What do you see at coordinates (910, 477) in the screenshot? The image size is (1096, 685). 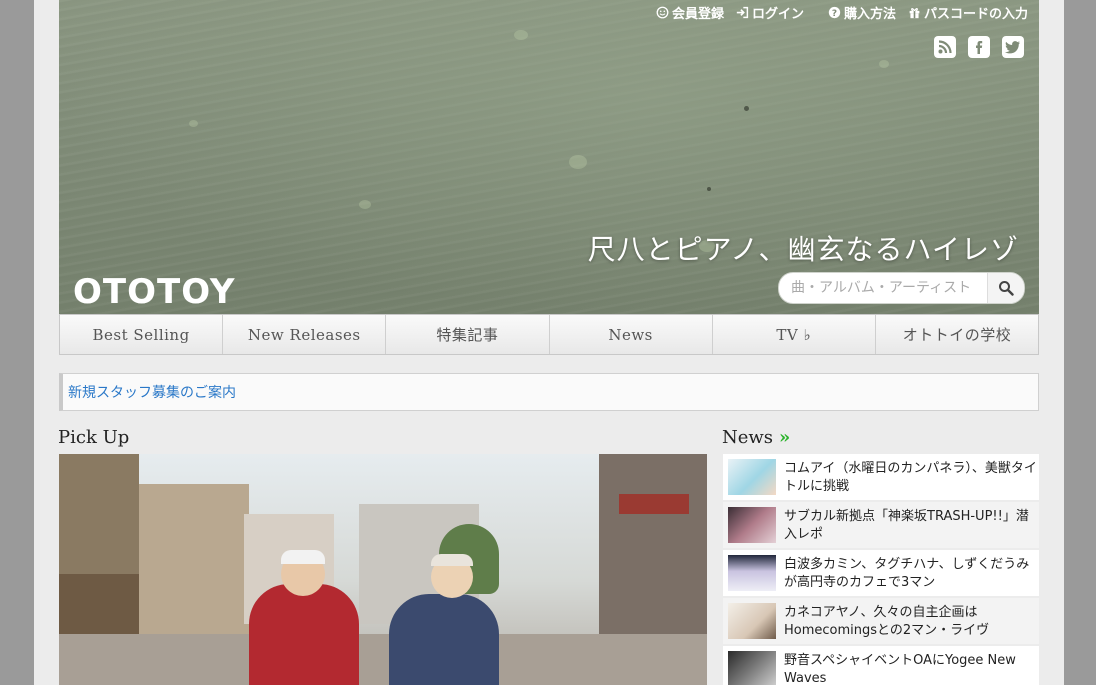 I see `news-headline: コムアイ（水曜日のカンパネラ）、美獣タイトルに挑戦` at bounding box center [910, 477].